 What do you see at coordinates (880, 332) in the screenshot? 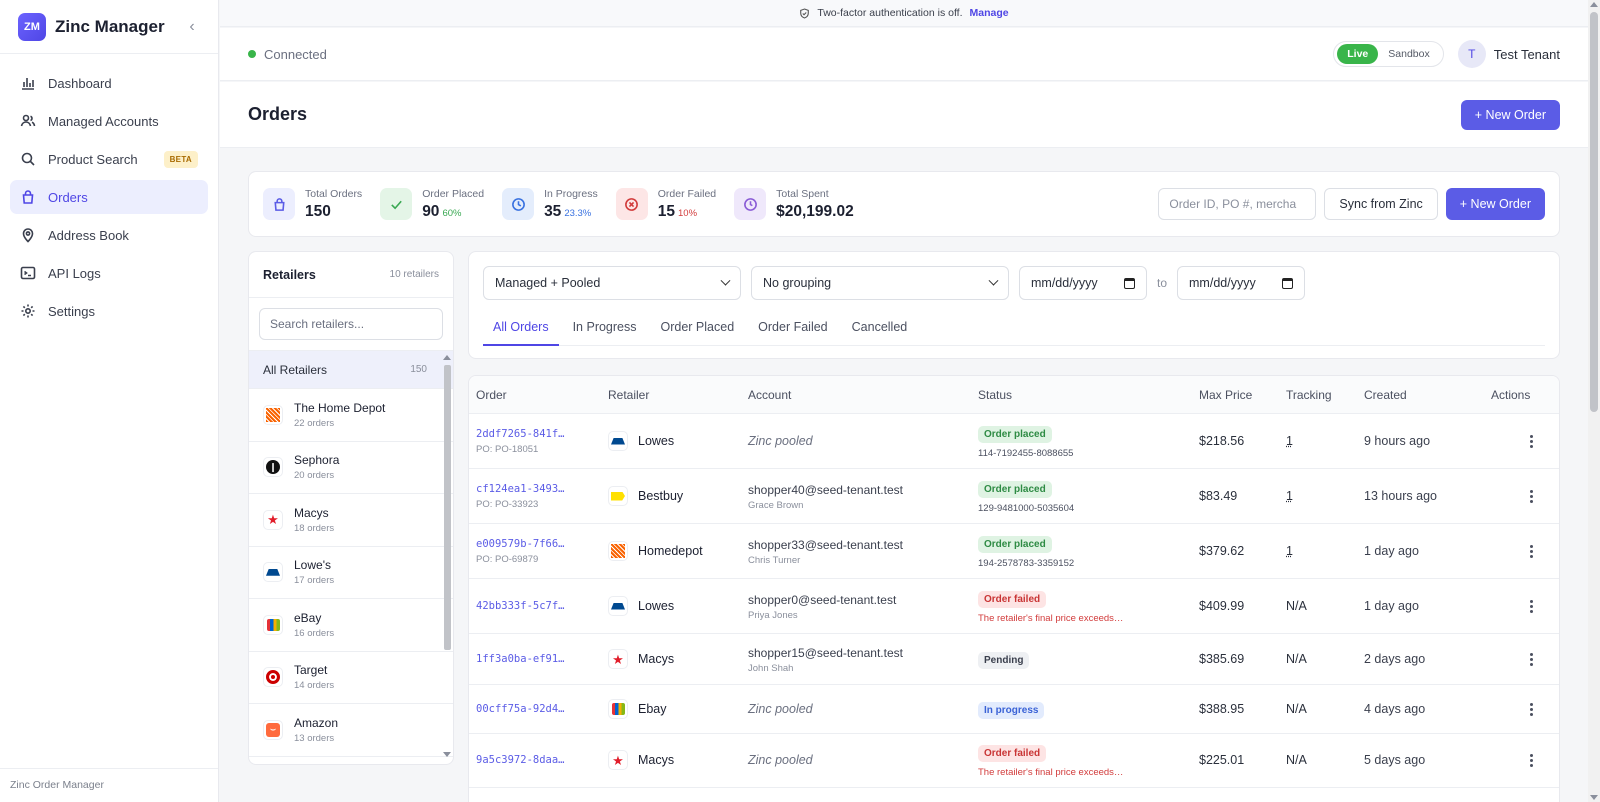
I see `tab-cancelled: Cancelled` at bounding box center [880, 332].